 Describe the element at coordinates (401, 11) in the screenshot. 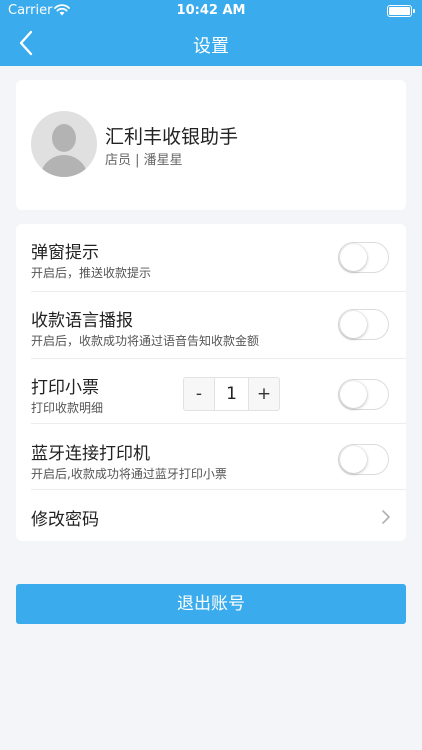

I see `battery-icon` at that location.